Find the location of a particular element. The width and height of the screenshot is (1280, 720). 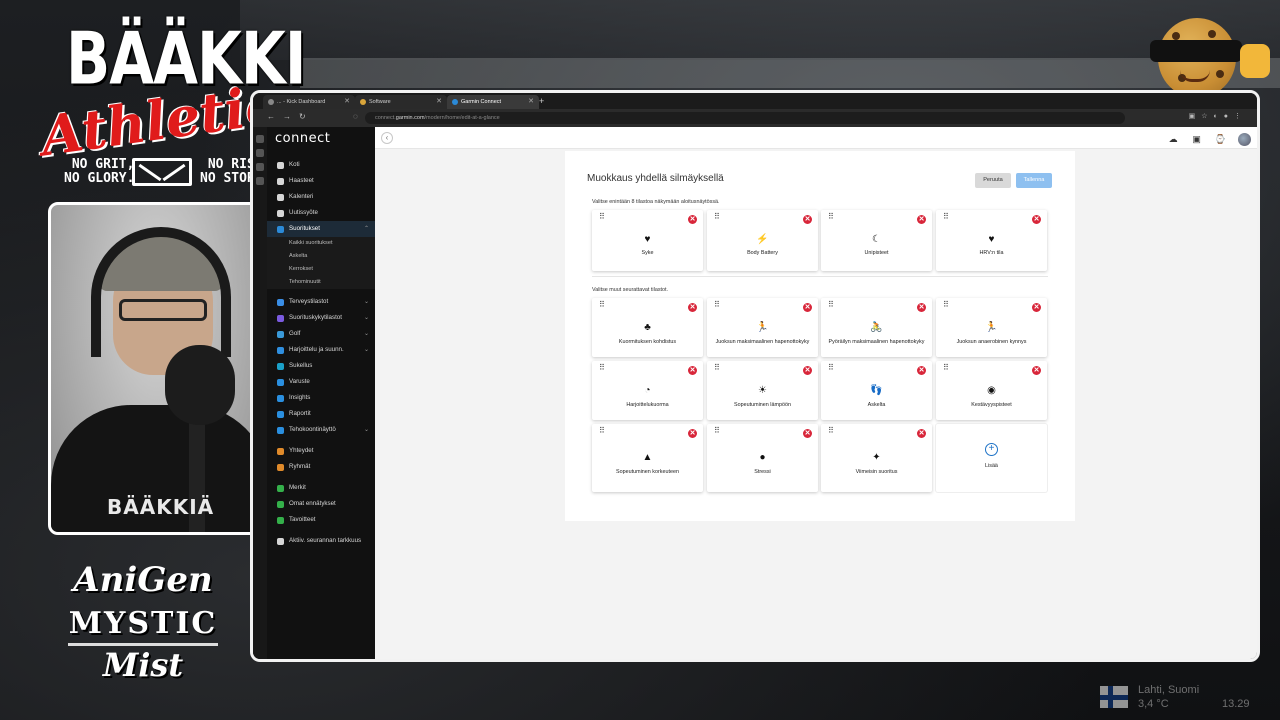

shield-icon: ◌ is located at coordinates (355, 117).